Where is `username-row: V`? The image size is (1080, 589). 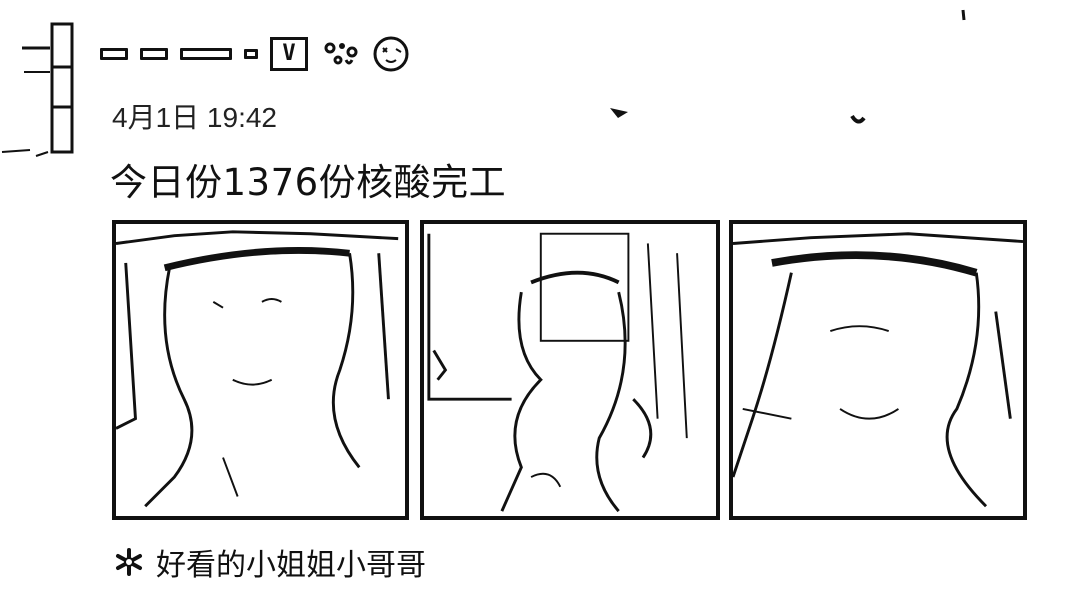
username-row: V is located at coordinates (255, 54).